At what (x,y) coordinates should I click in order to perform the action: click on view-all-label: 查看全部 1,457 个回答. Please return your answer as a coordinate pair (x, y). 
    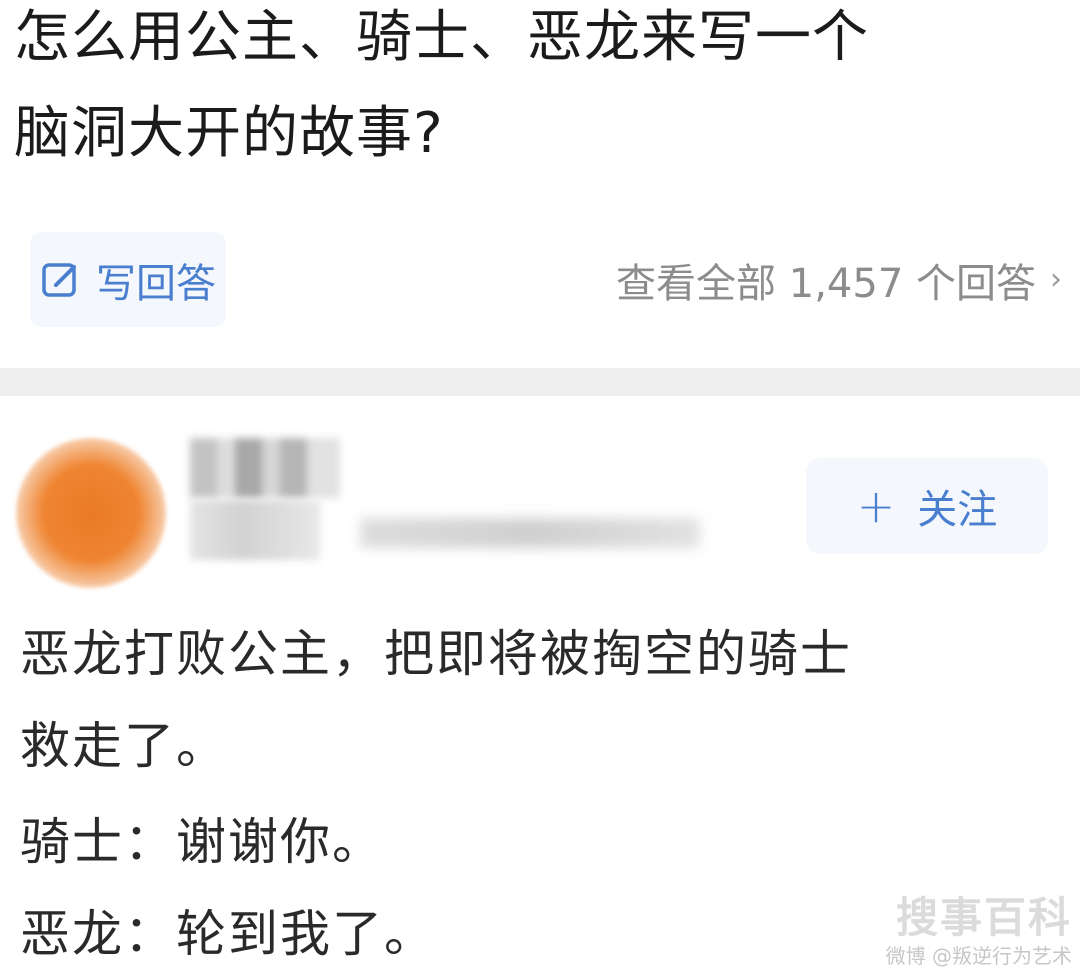
    Looking at the image, I should click on (826, 283).